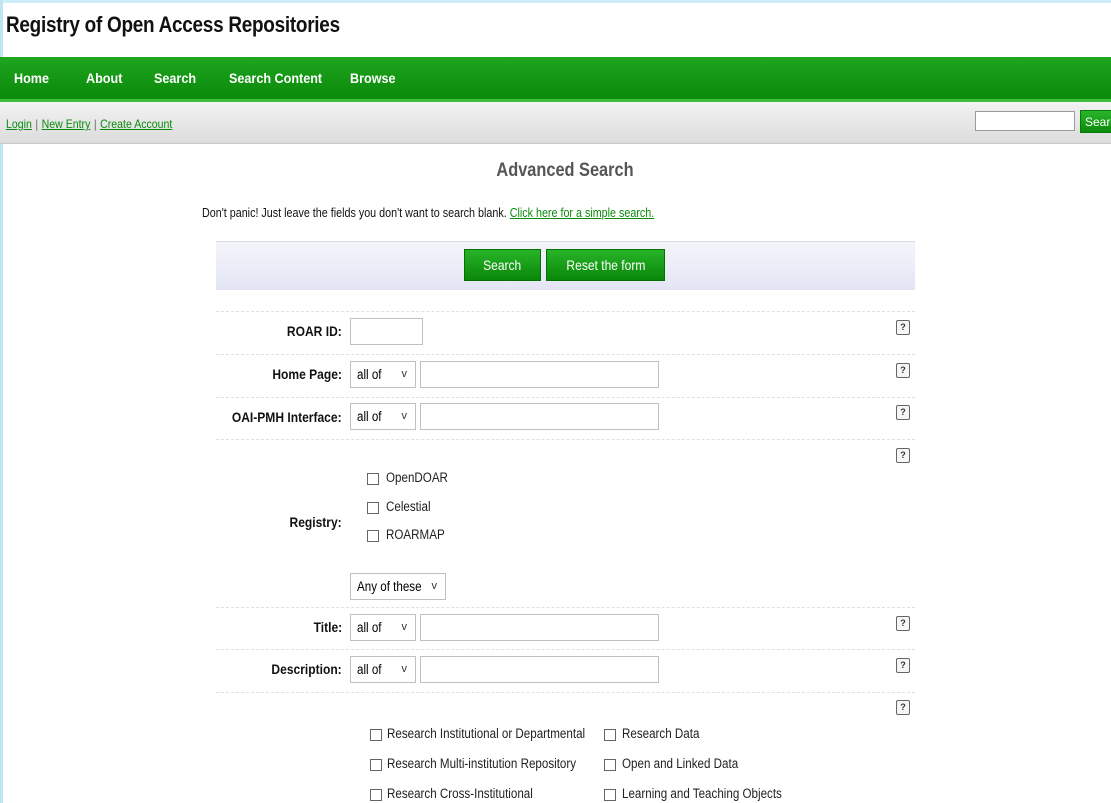 This screenshot has width=1111, height=803. I want to click on registry-checkbox-roarmap, so click(373, 536).